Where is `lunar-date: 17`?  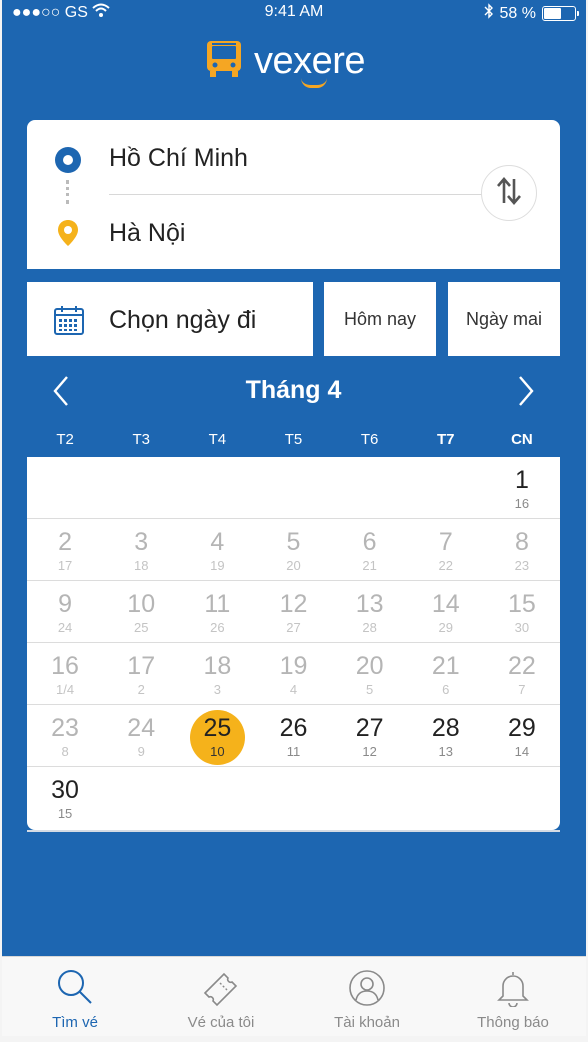 lunar-date: 17 is located at coordinates (65, 565).